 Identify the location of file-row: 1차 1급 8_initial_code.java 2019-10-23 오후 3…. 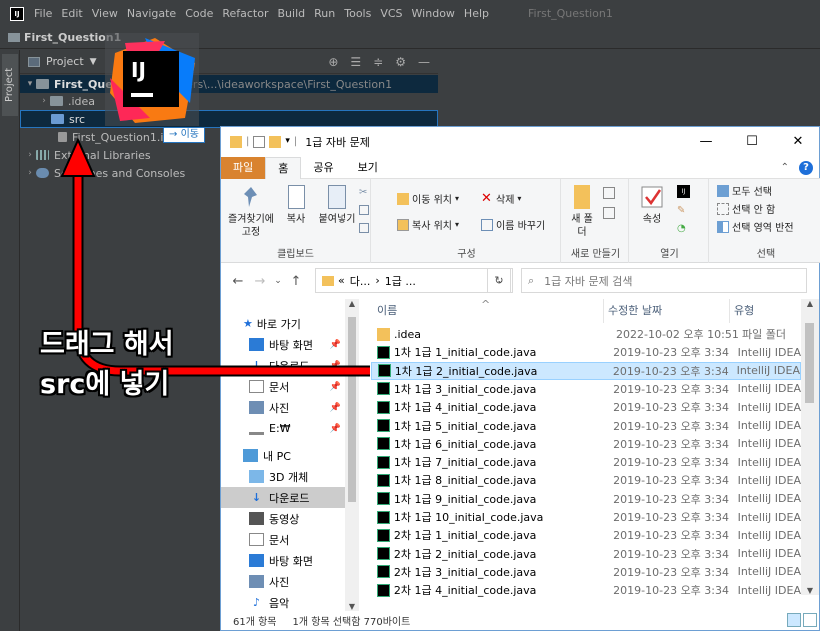
(586, 480).